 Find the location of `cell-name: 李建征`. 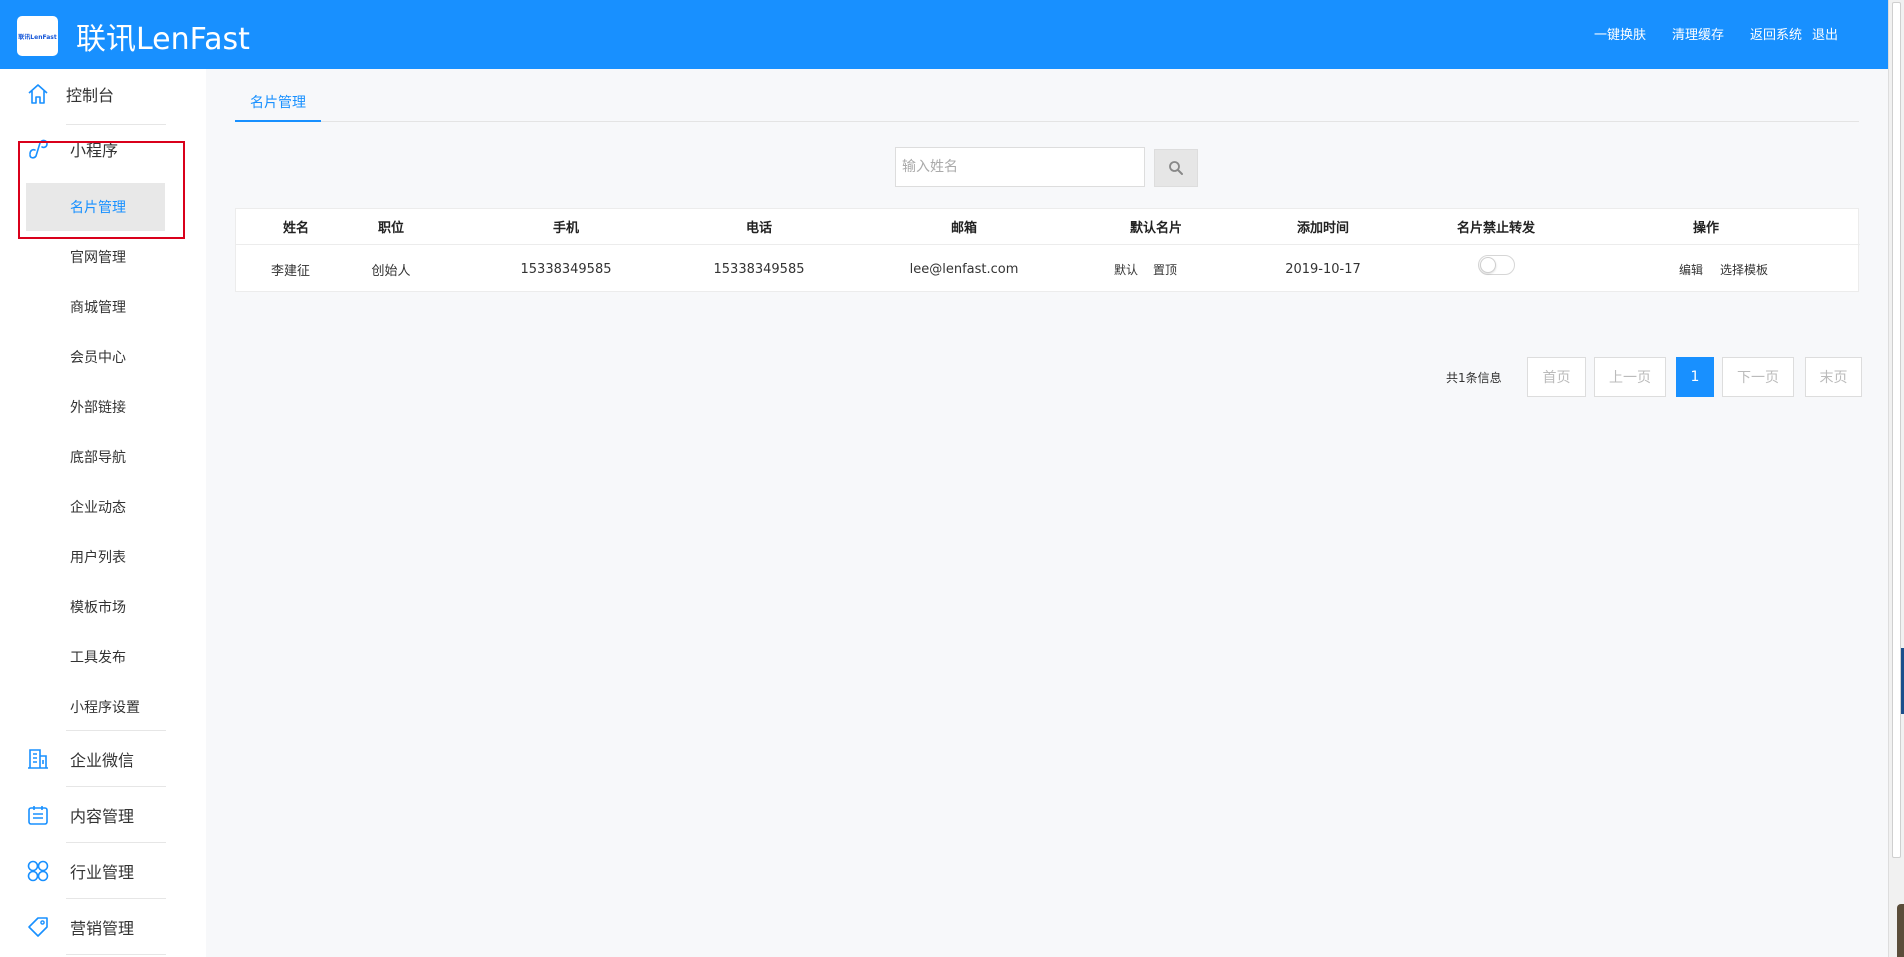

cell-name: 李建征 is located at coordinates (291, 271).